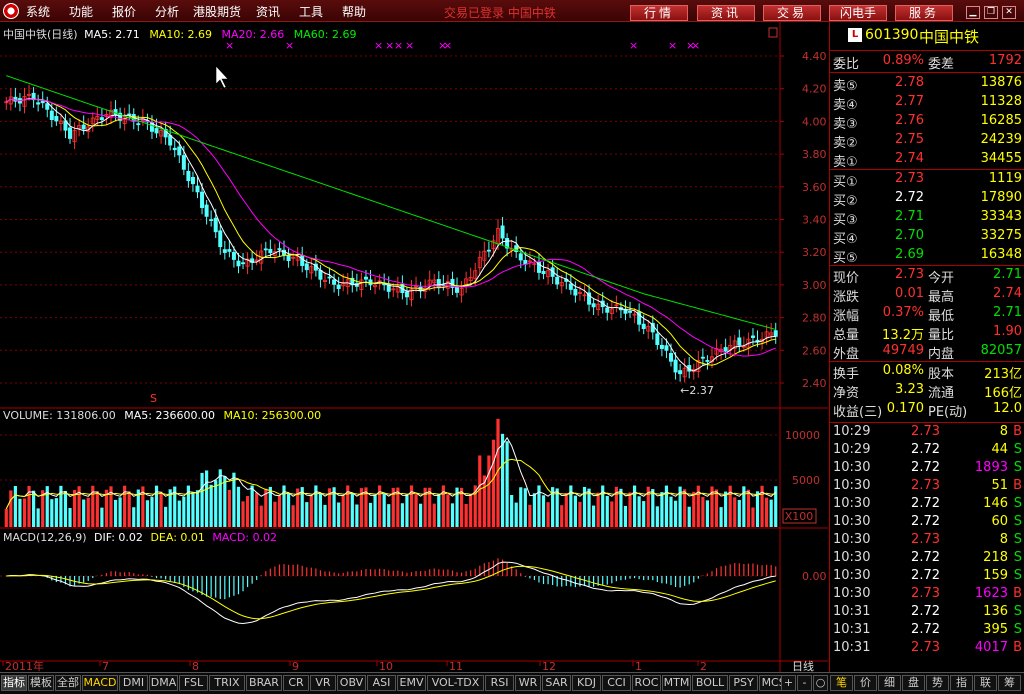  I want to click on close-icon: ✕, so click(1009, 12).